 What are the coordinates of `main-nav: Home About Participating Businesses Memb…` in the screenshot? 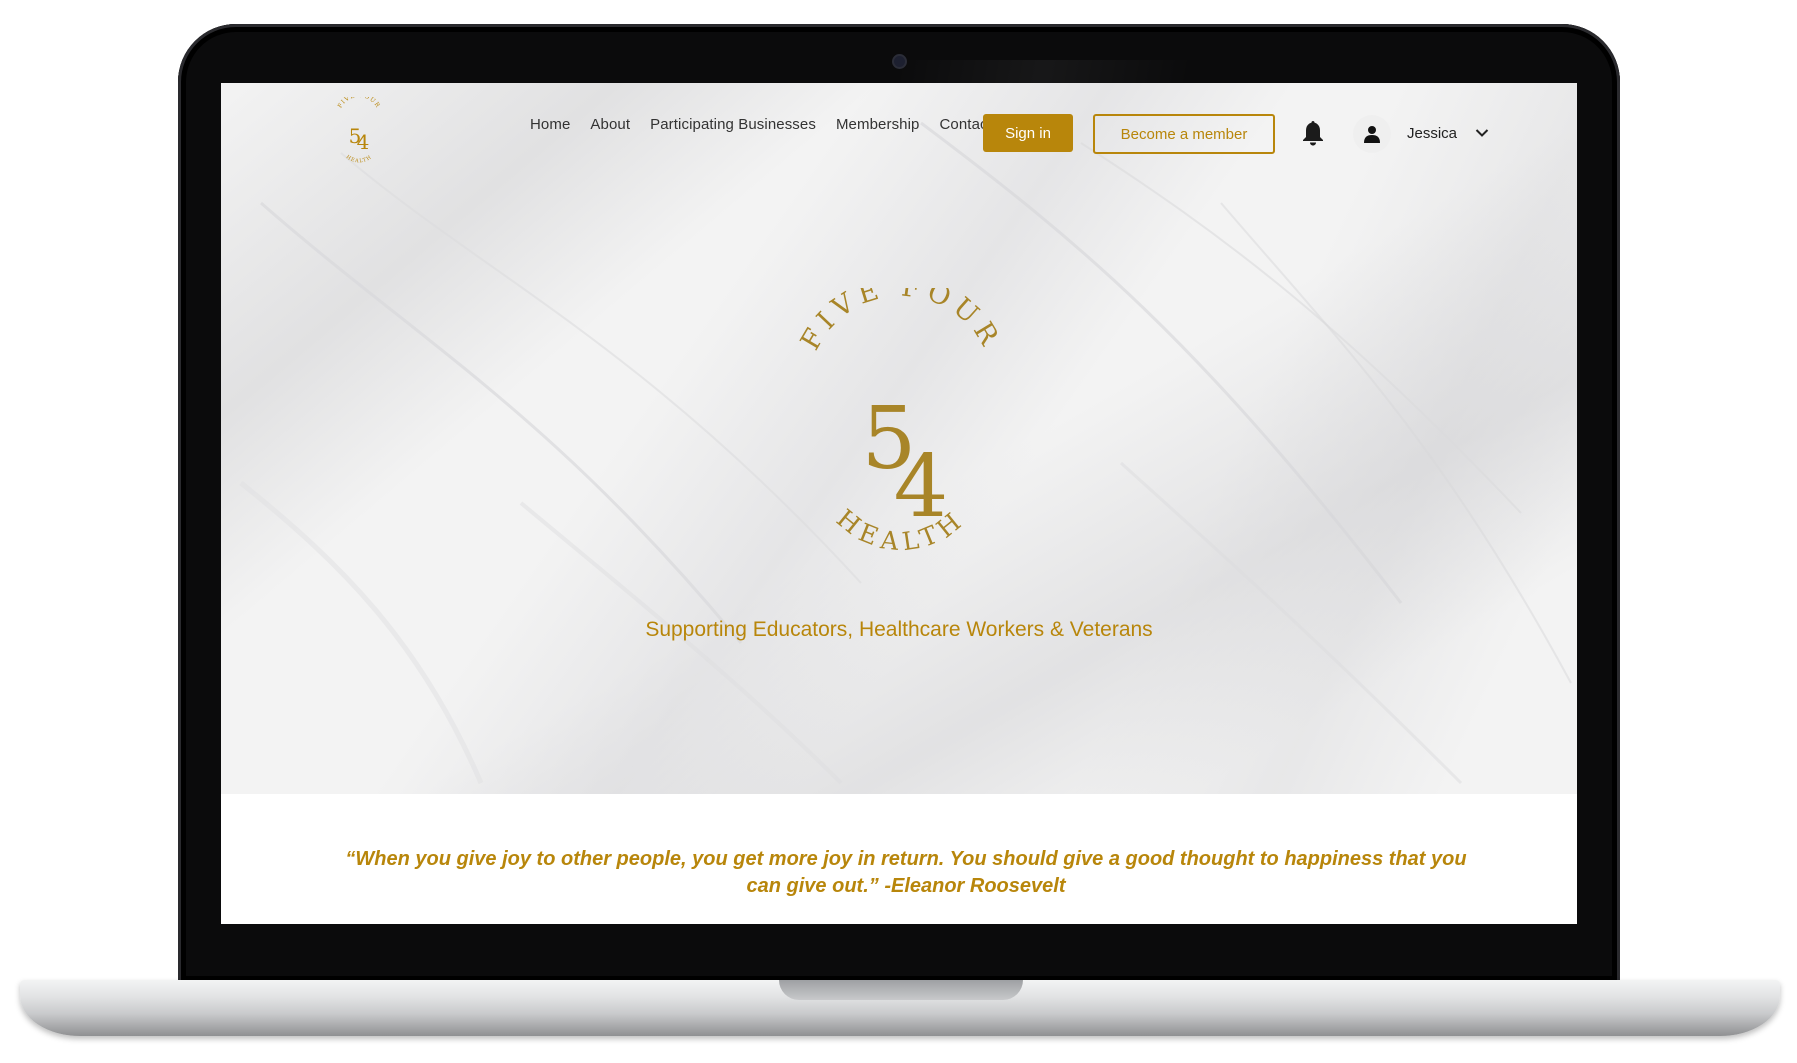 It's located at (771, 124).